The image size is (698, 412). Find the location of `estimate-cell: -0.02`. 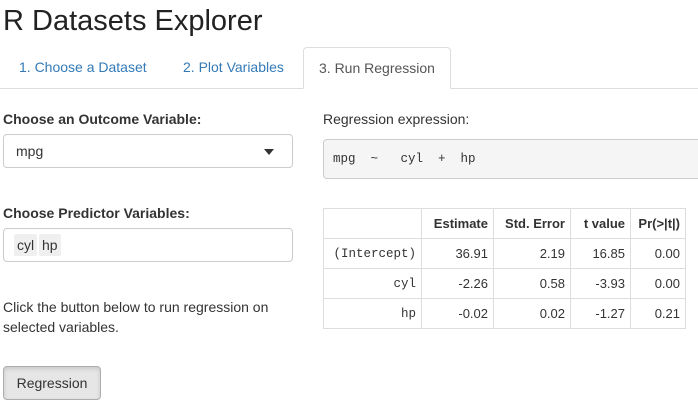

estimate-cell: -0.02 is located at coordinates (457, 313).